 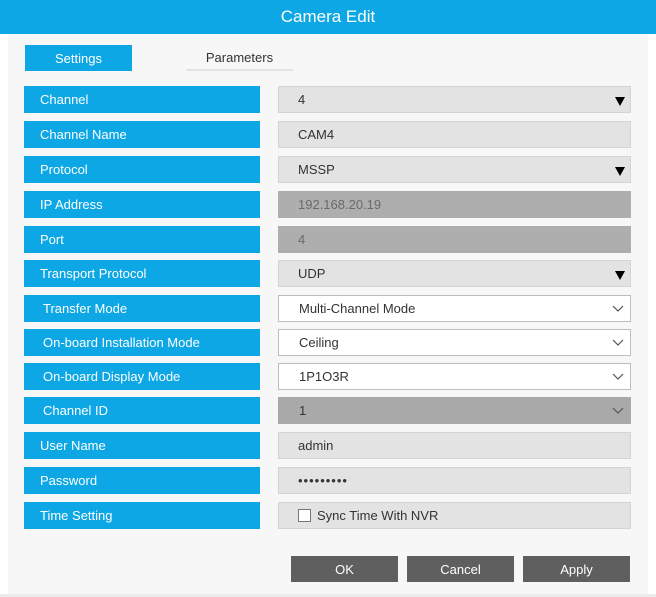 What do you see at coordinates (239, 58) in the screenshot?
I see `tab-parameters: Parameters` at bounding box center [239, 58].